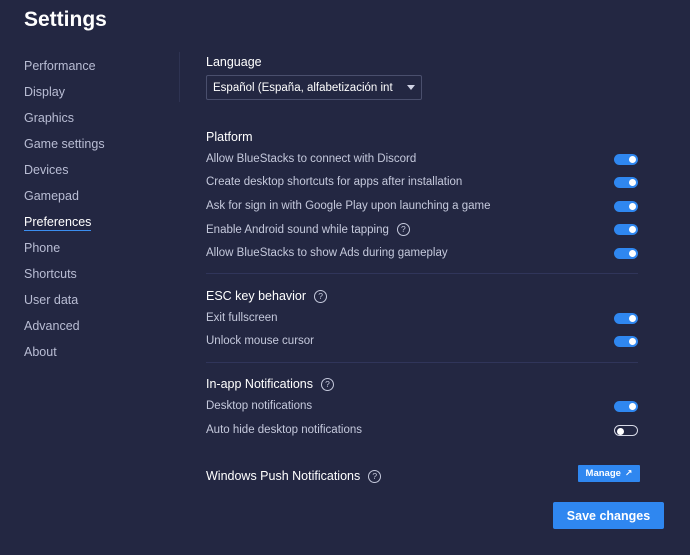  What do you see at coordinates (422, 408) in the screenshot?
I see `setting-row-desktop-notifications: Desktop notifications` at bounding box center [422, 408].